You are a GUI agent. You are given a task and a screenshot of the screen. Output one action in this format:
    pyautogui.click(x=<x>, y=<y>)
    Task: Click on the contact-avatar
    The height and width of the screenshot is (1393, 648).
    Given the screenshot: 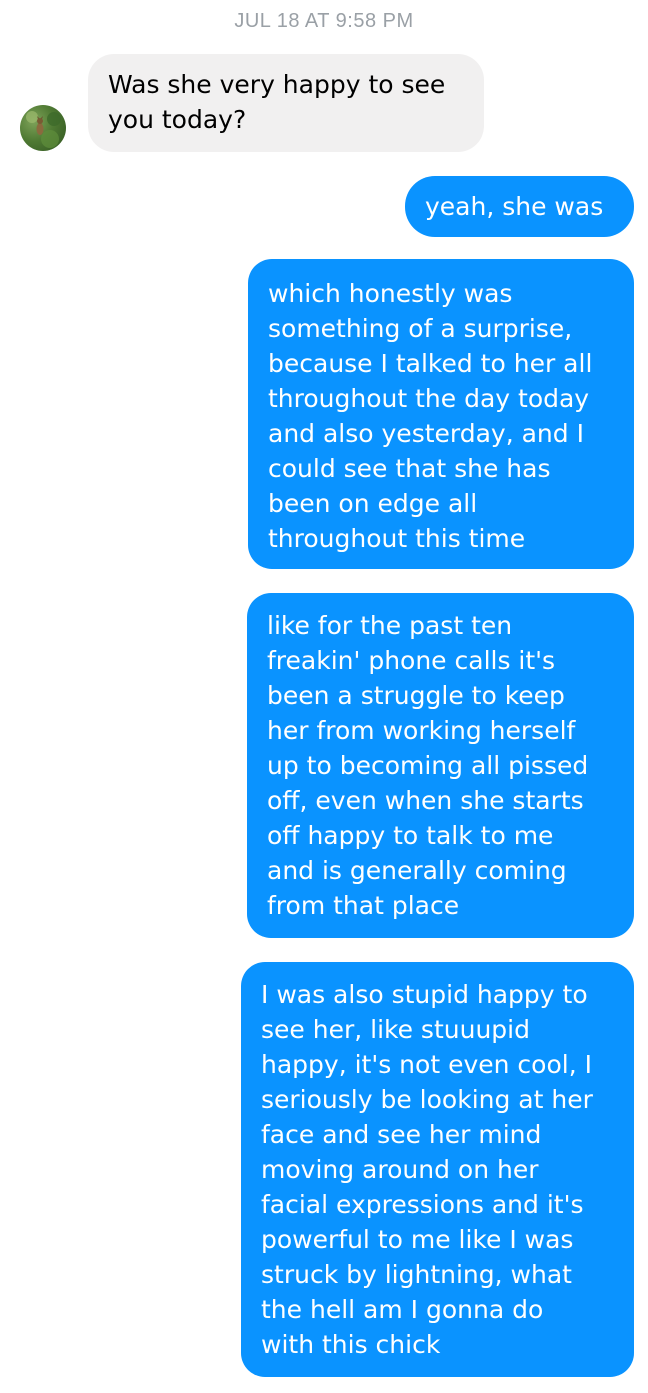 What is the action you would take?
    pyautogui.click(x=43, y=128)
    